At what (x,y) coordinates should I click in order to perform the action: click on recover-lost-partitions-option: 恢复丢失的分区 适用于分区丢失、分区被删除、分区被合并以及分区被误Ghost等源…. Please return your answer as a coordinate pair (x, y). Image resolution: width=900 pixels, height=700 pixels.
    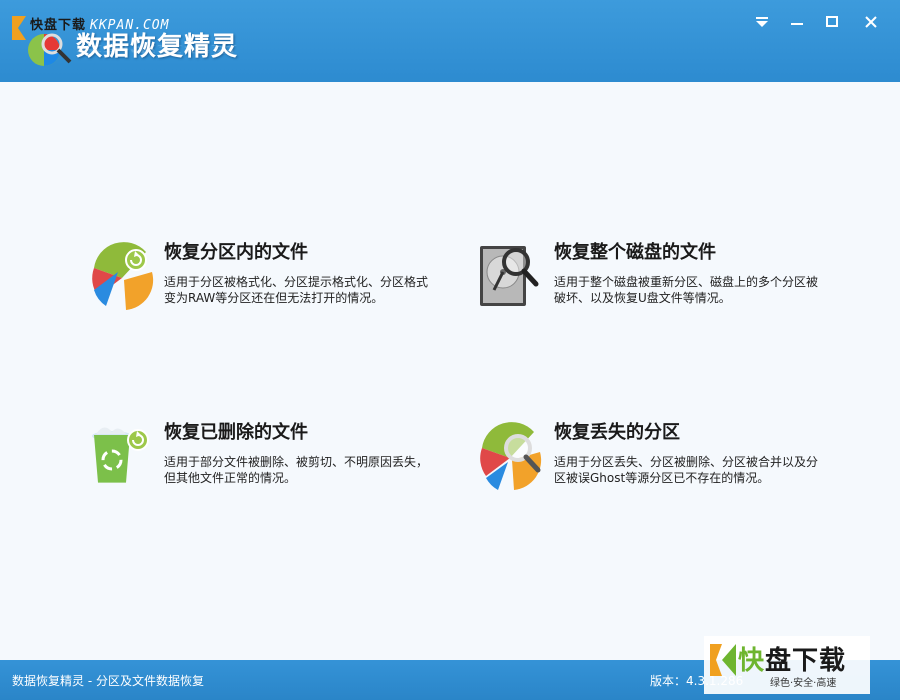
    Looking at the image, I should click on (647, 463).